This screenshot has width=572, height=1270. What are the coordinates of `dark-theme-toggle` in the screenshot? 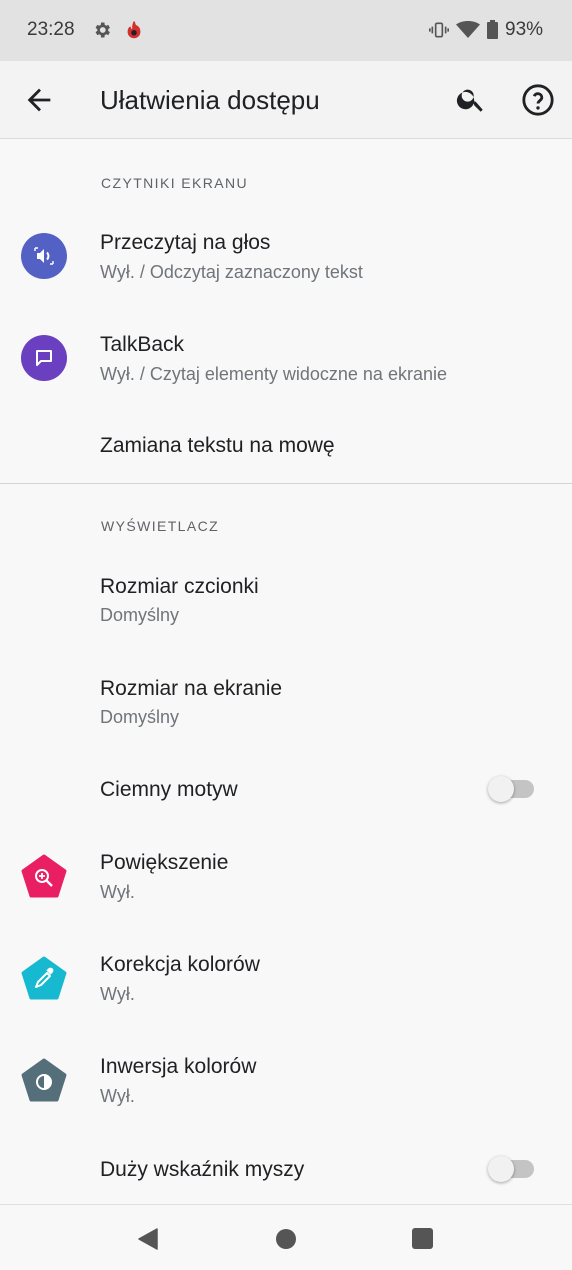 It's located at (512, 789).